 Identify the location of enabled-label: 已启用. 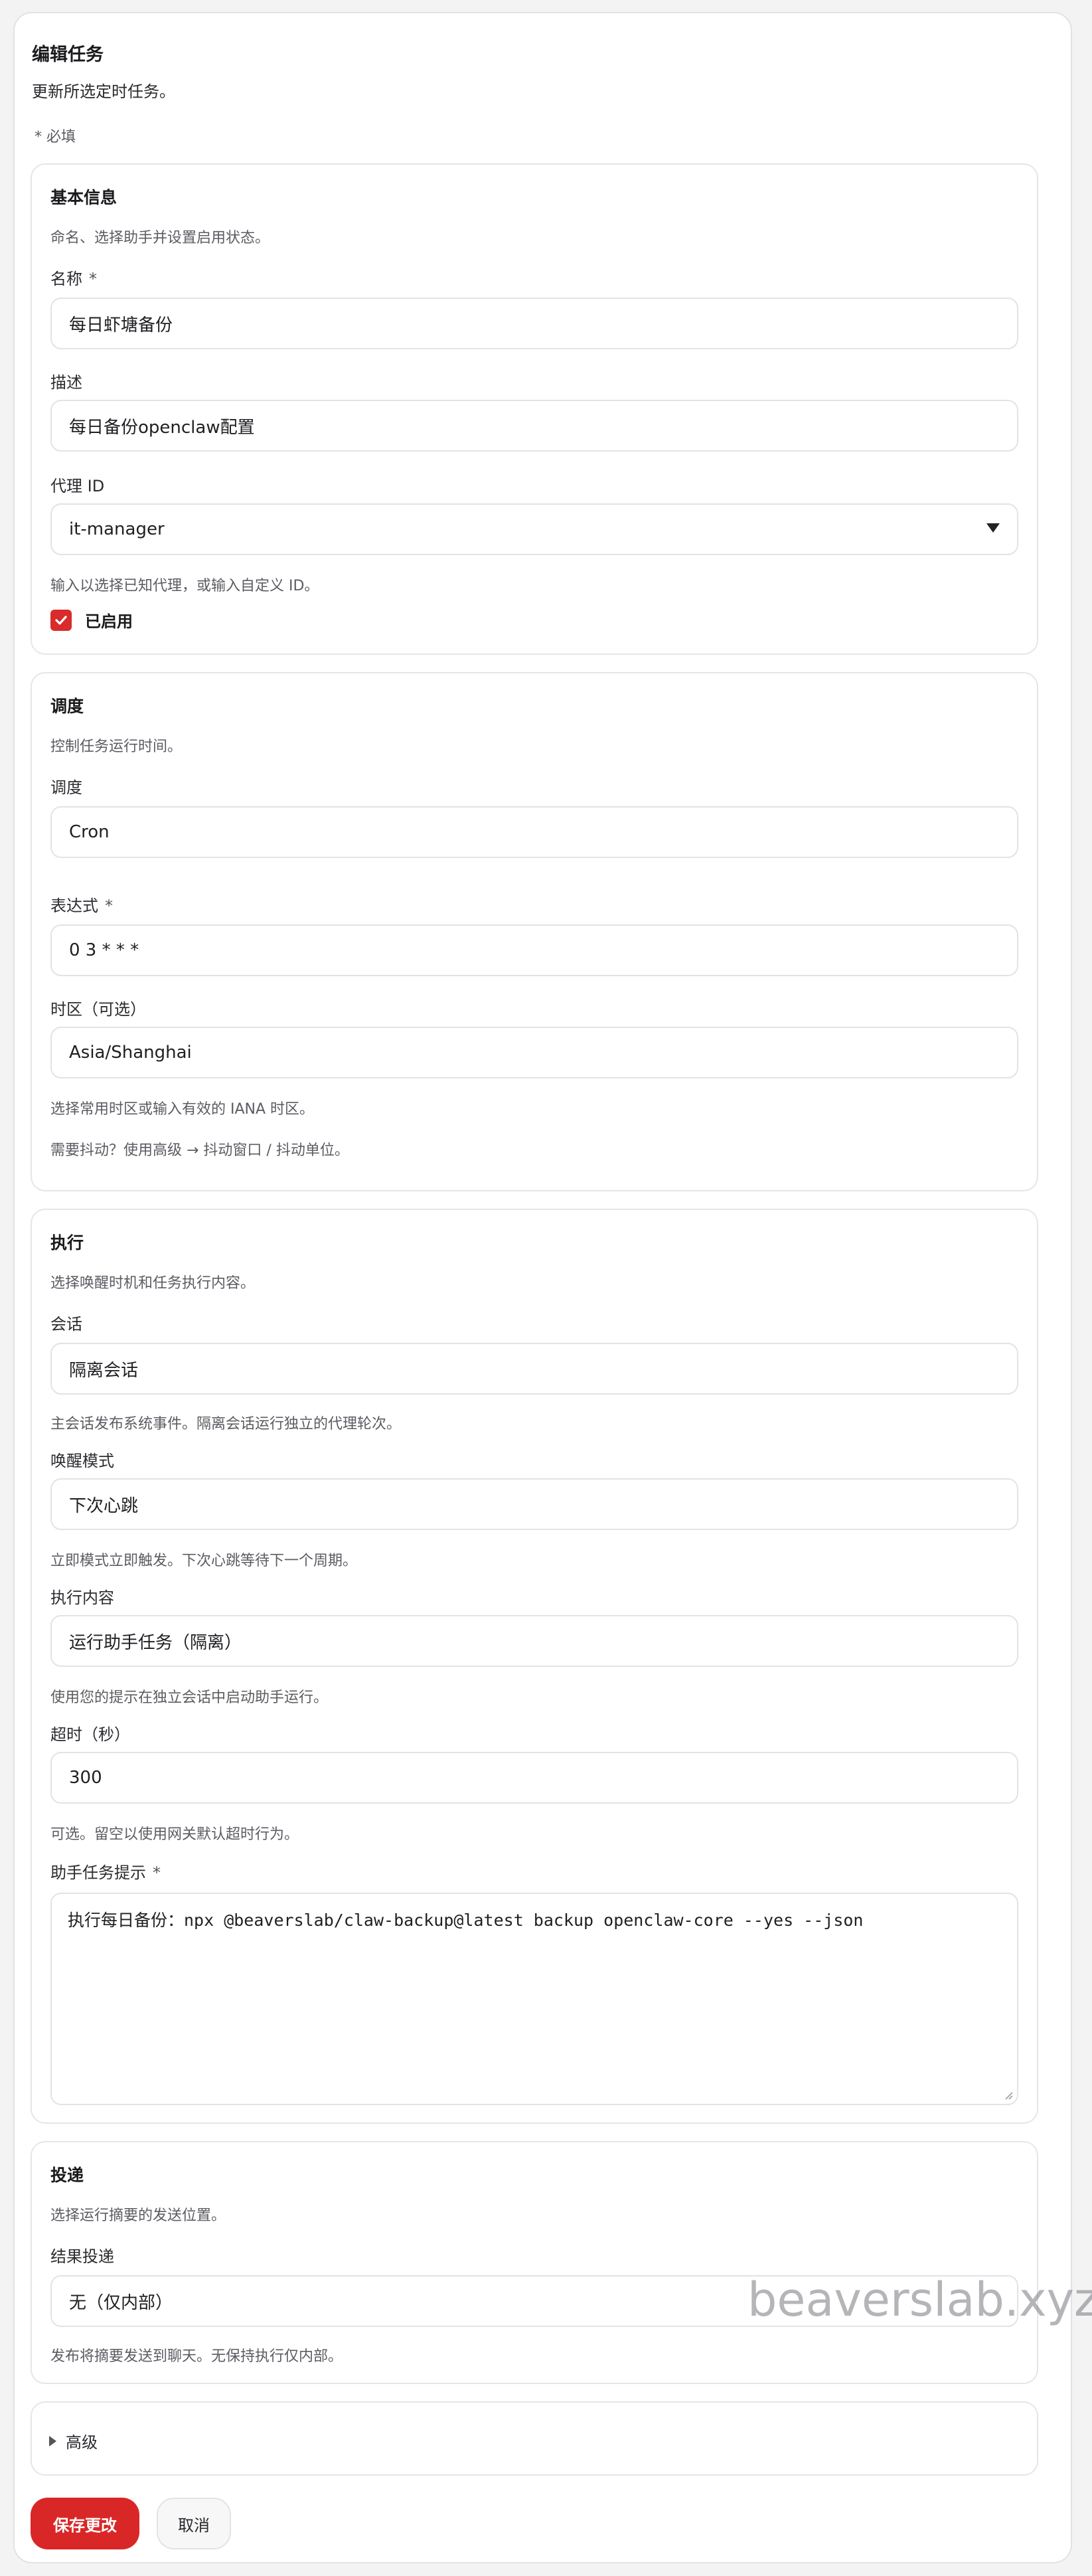
(109, 621).